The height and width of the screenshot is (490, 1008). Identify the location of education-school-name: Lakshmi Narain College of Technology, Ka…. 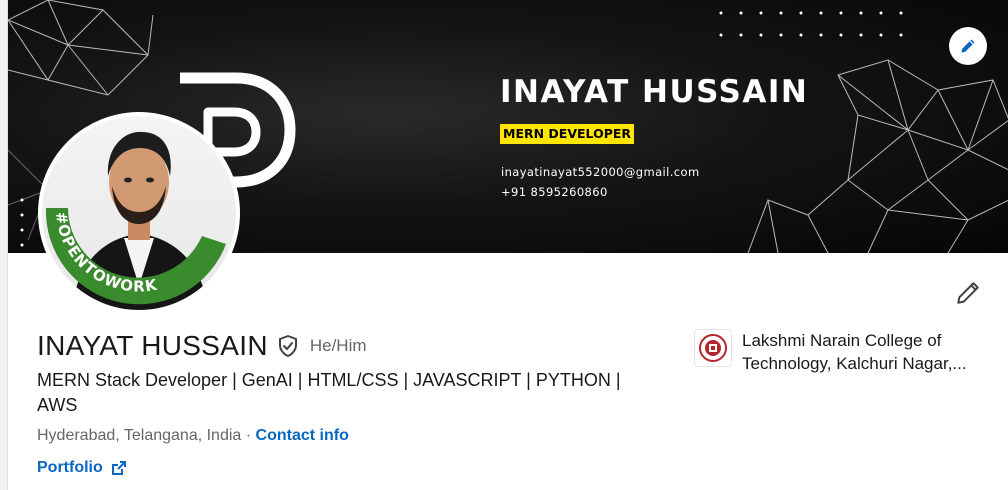
(864, 352).